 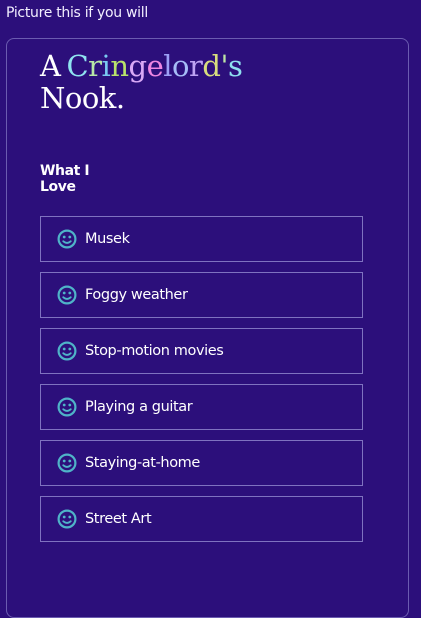 I want to click on title-name-letter: C, so click(x=77, y=66).